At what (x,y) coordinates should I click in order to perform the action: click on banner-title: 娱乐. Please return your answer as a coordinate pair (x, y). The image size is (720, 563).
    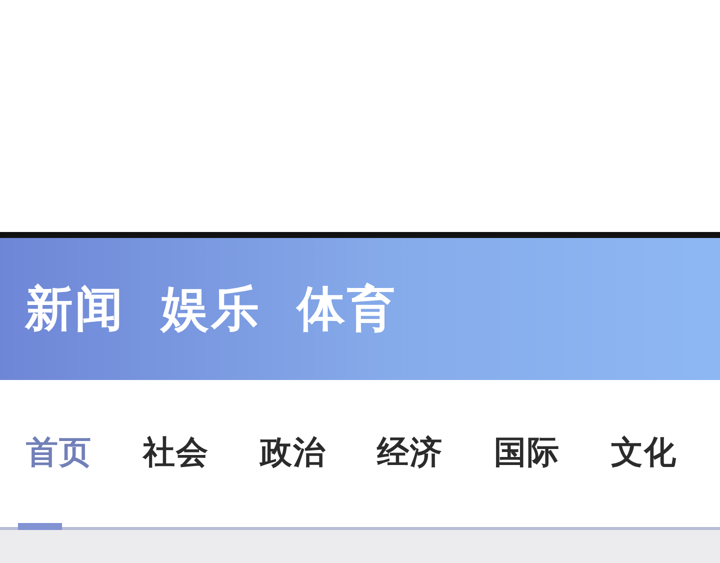
    Looking at the image, I should click on (211, 309).